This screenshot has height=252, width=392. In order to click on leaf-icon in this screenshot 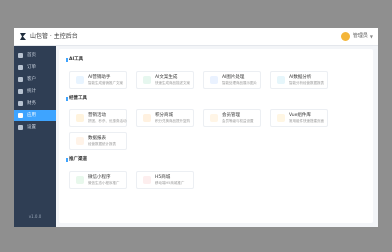, I will do `click(147, 80)`.